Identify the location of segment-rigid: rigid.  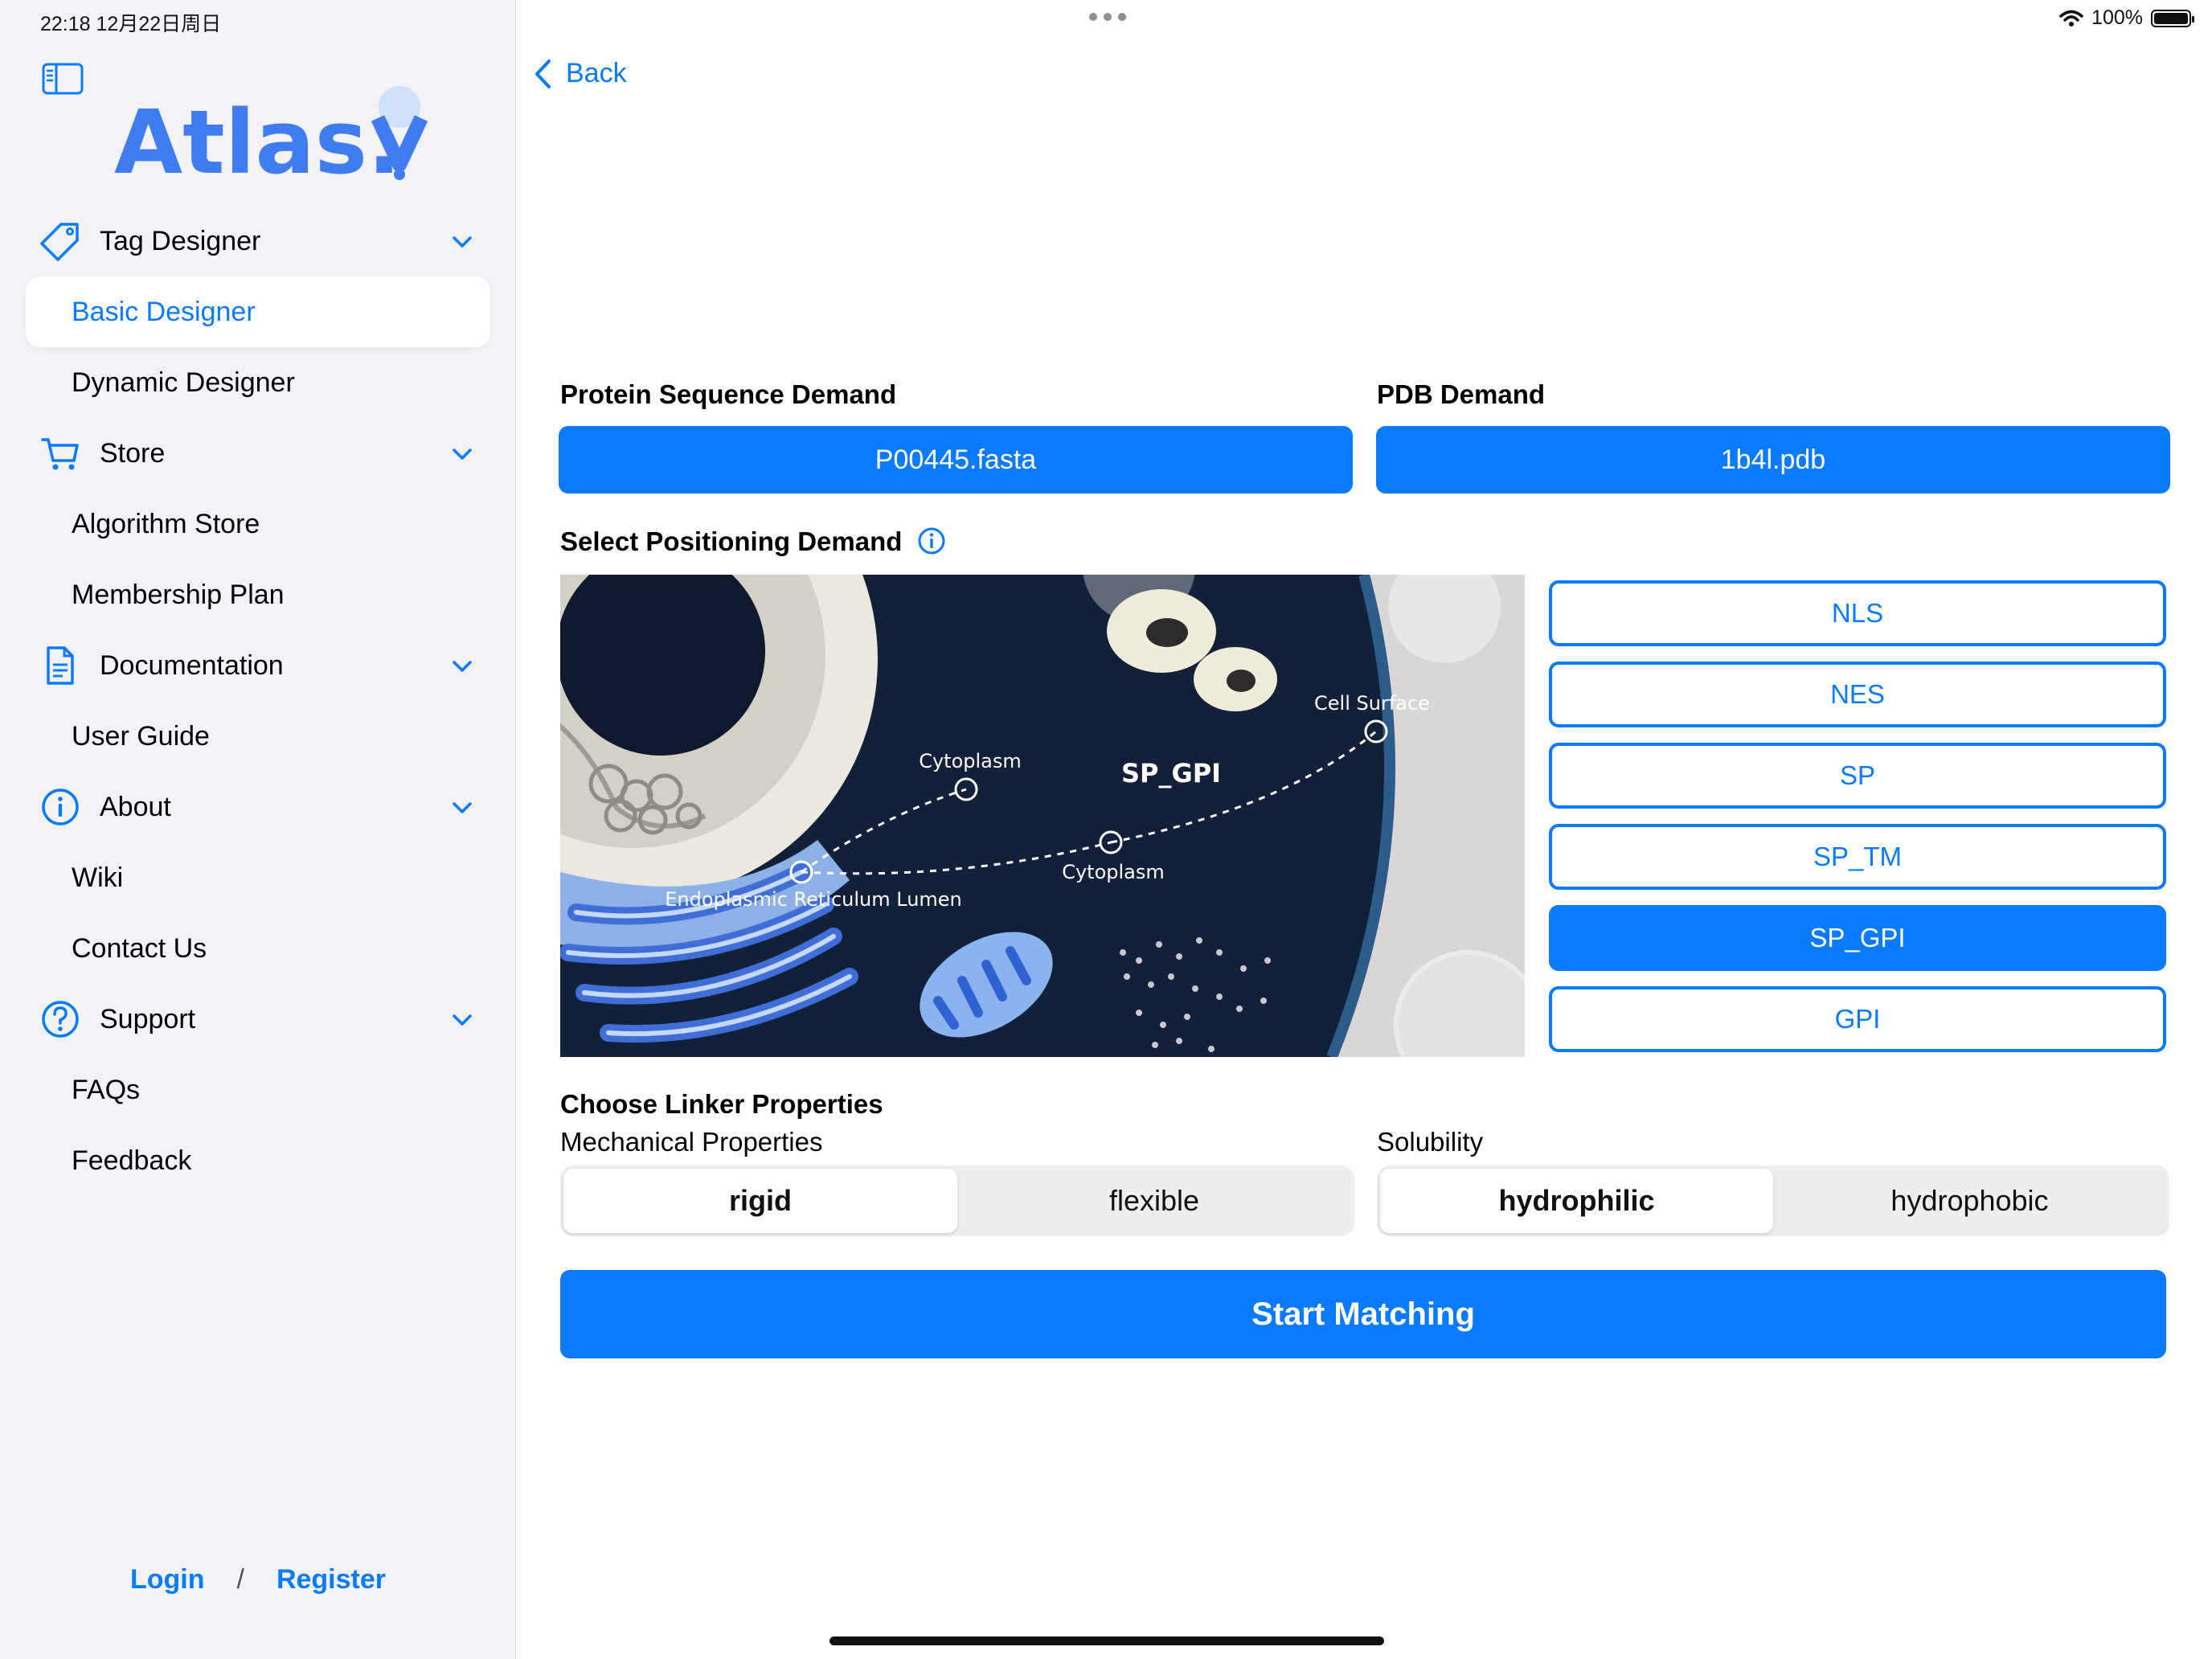
(760, 1201).